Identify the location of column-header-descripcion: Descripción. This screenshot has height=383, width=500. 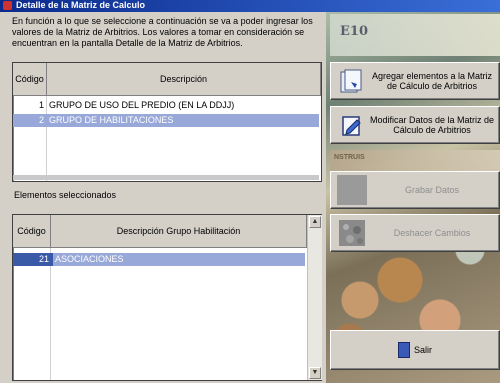
(184, 79).